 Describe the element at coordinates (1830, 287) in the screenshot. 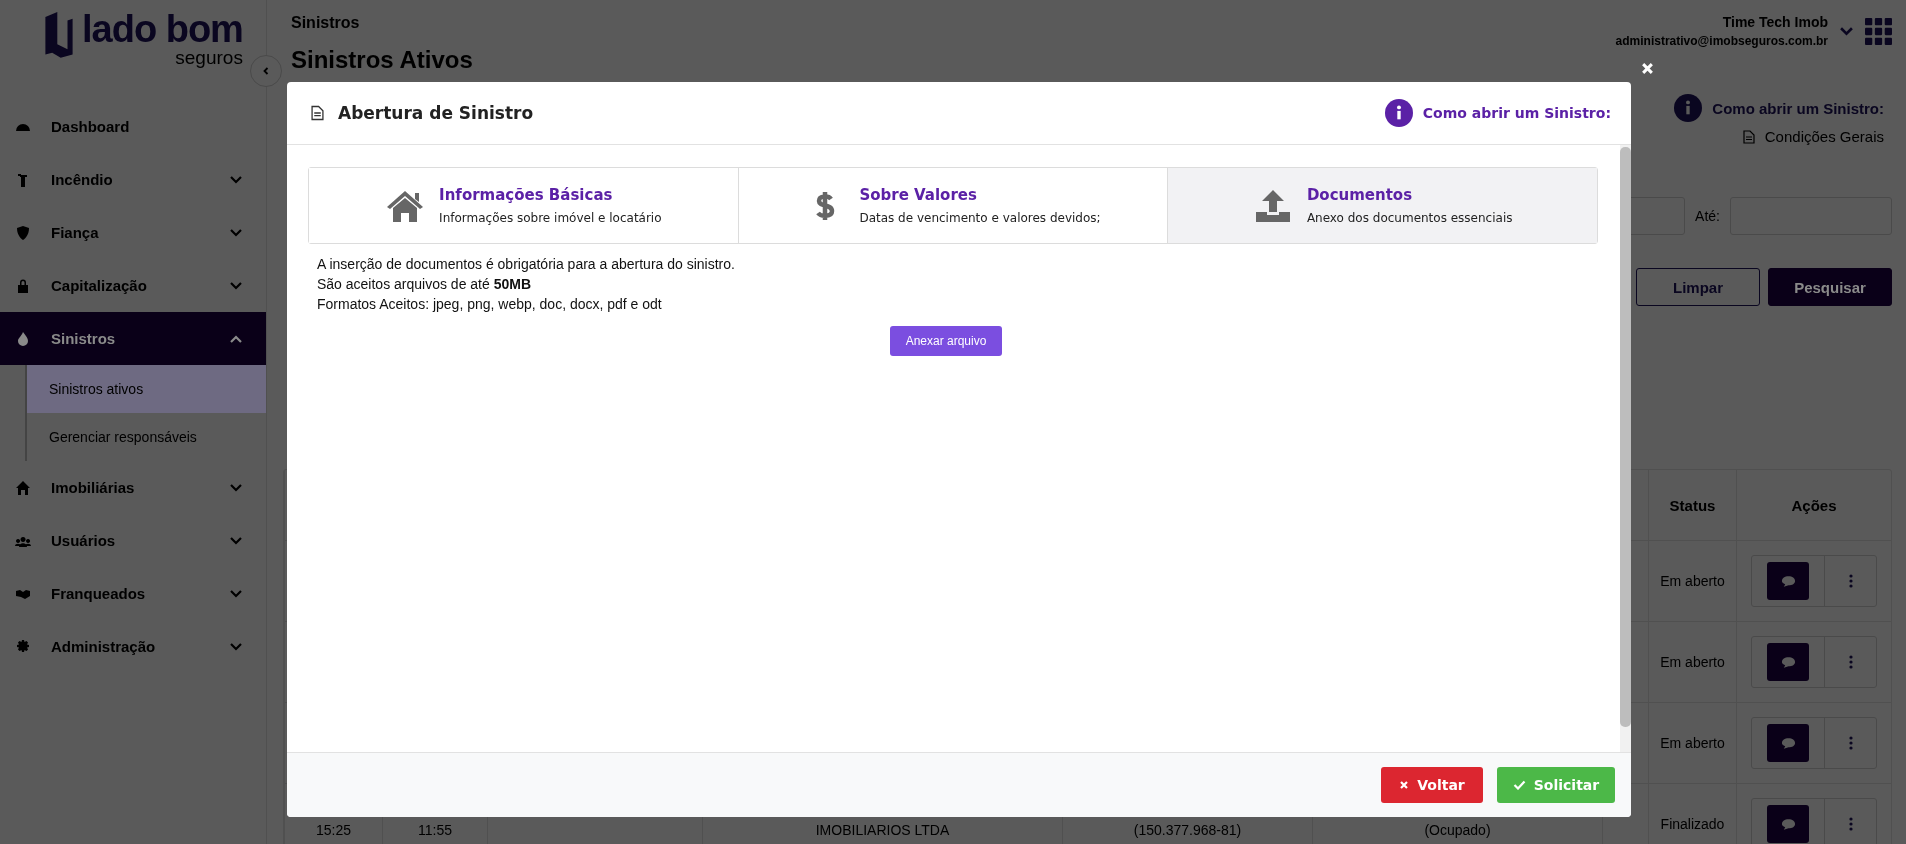

I see `search-button: Pesquisar` at that location.